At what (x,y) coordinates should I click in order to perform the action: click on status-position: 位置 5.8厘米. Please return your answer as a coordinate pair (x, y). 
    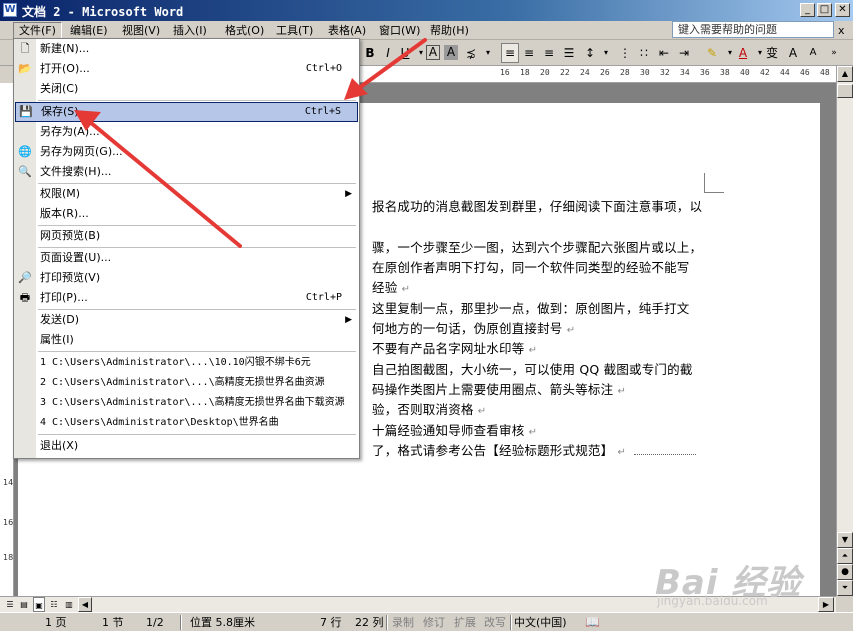
    Looking at the image, I should click on (222, 622).